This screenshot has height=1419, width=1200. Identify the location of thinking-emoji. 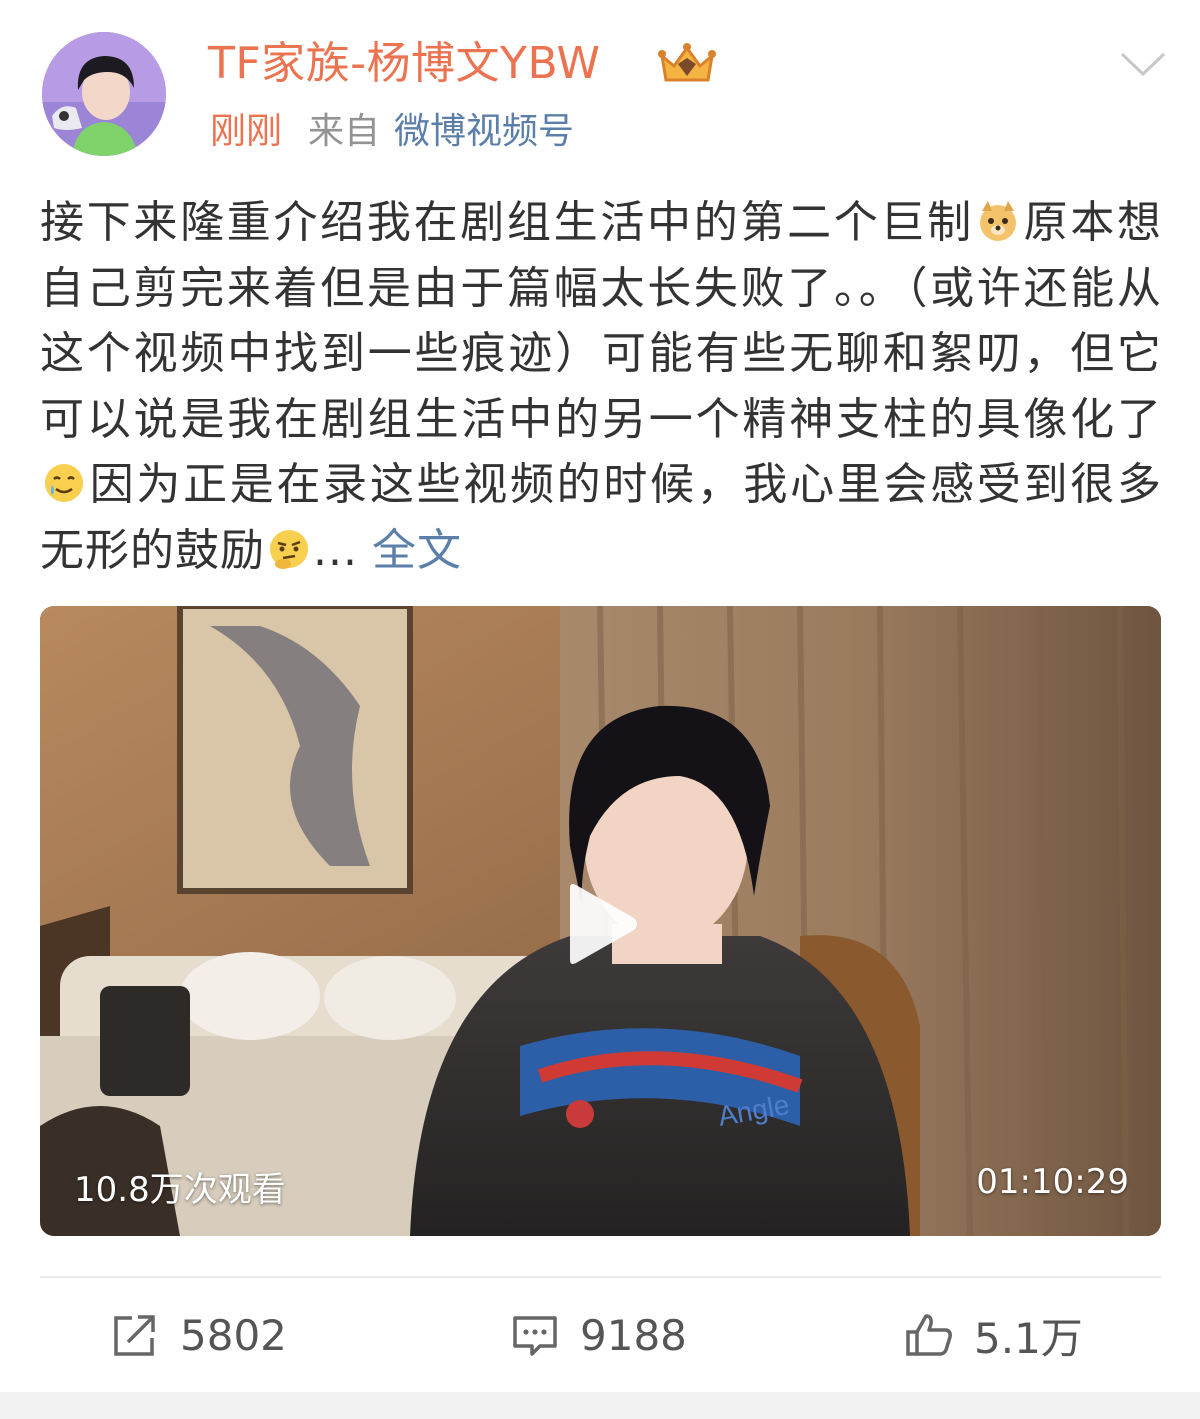
(289, 549).